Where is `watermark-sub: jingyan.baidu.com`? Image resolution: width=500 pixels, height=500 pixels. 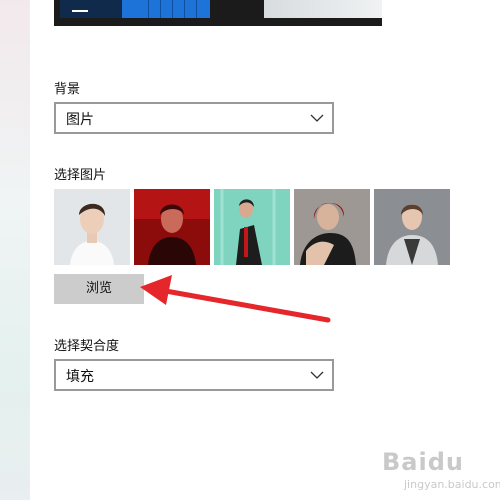 watermark-sub: jingyan.baidu.com is located at coordinates (452, 484).